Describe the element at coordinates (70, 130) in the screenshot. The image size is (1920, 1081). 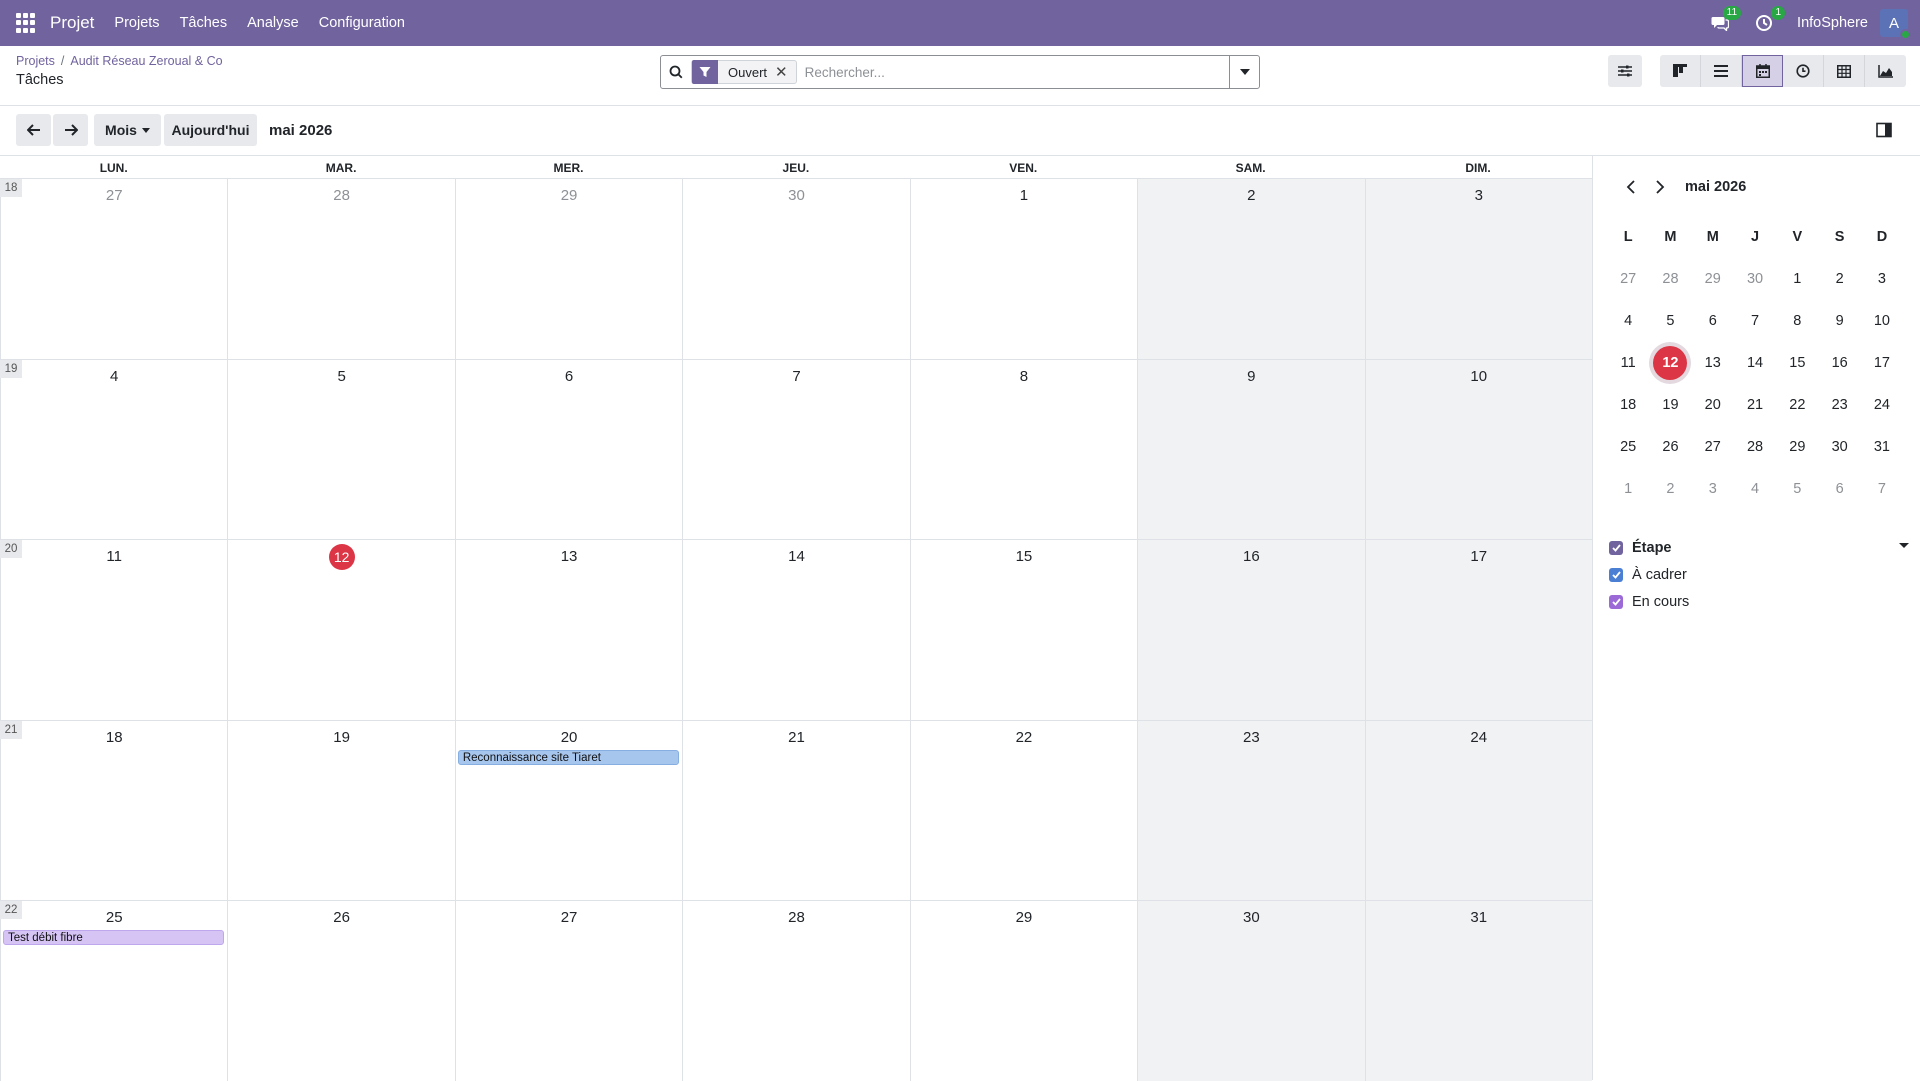
I see `next-button` at that location.